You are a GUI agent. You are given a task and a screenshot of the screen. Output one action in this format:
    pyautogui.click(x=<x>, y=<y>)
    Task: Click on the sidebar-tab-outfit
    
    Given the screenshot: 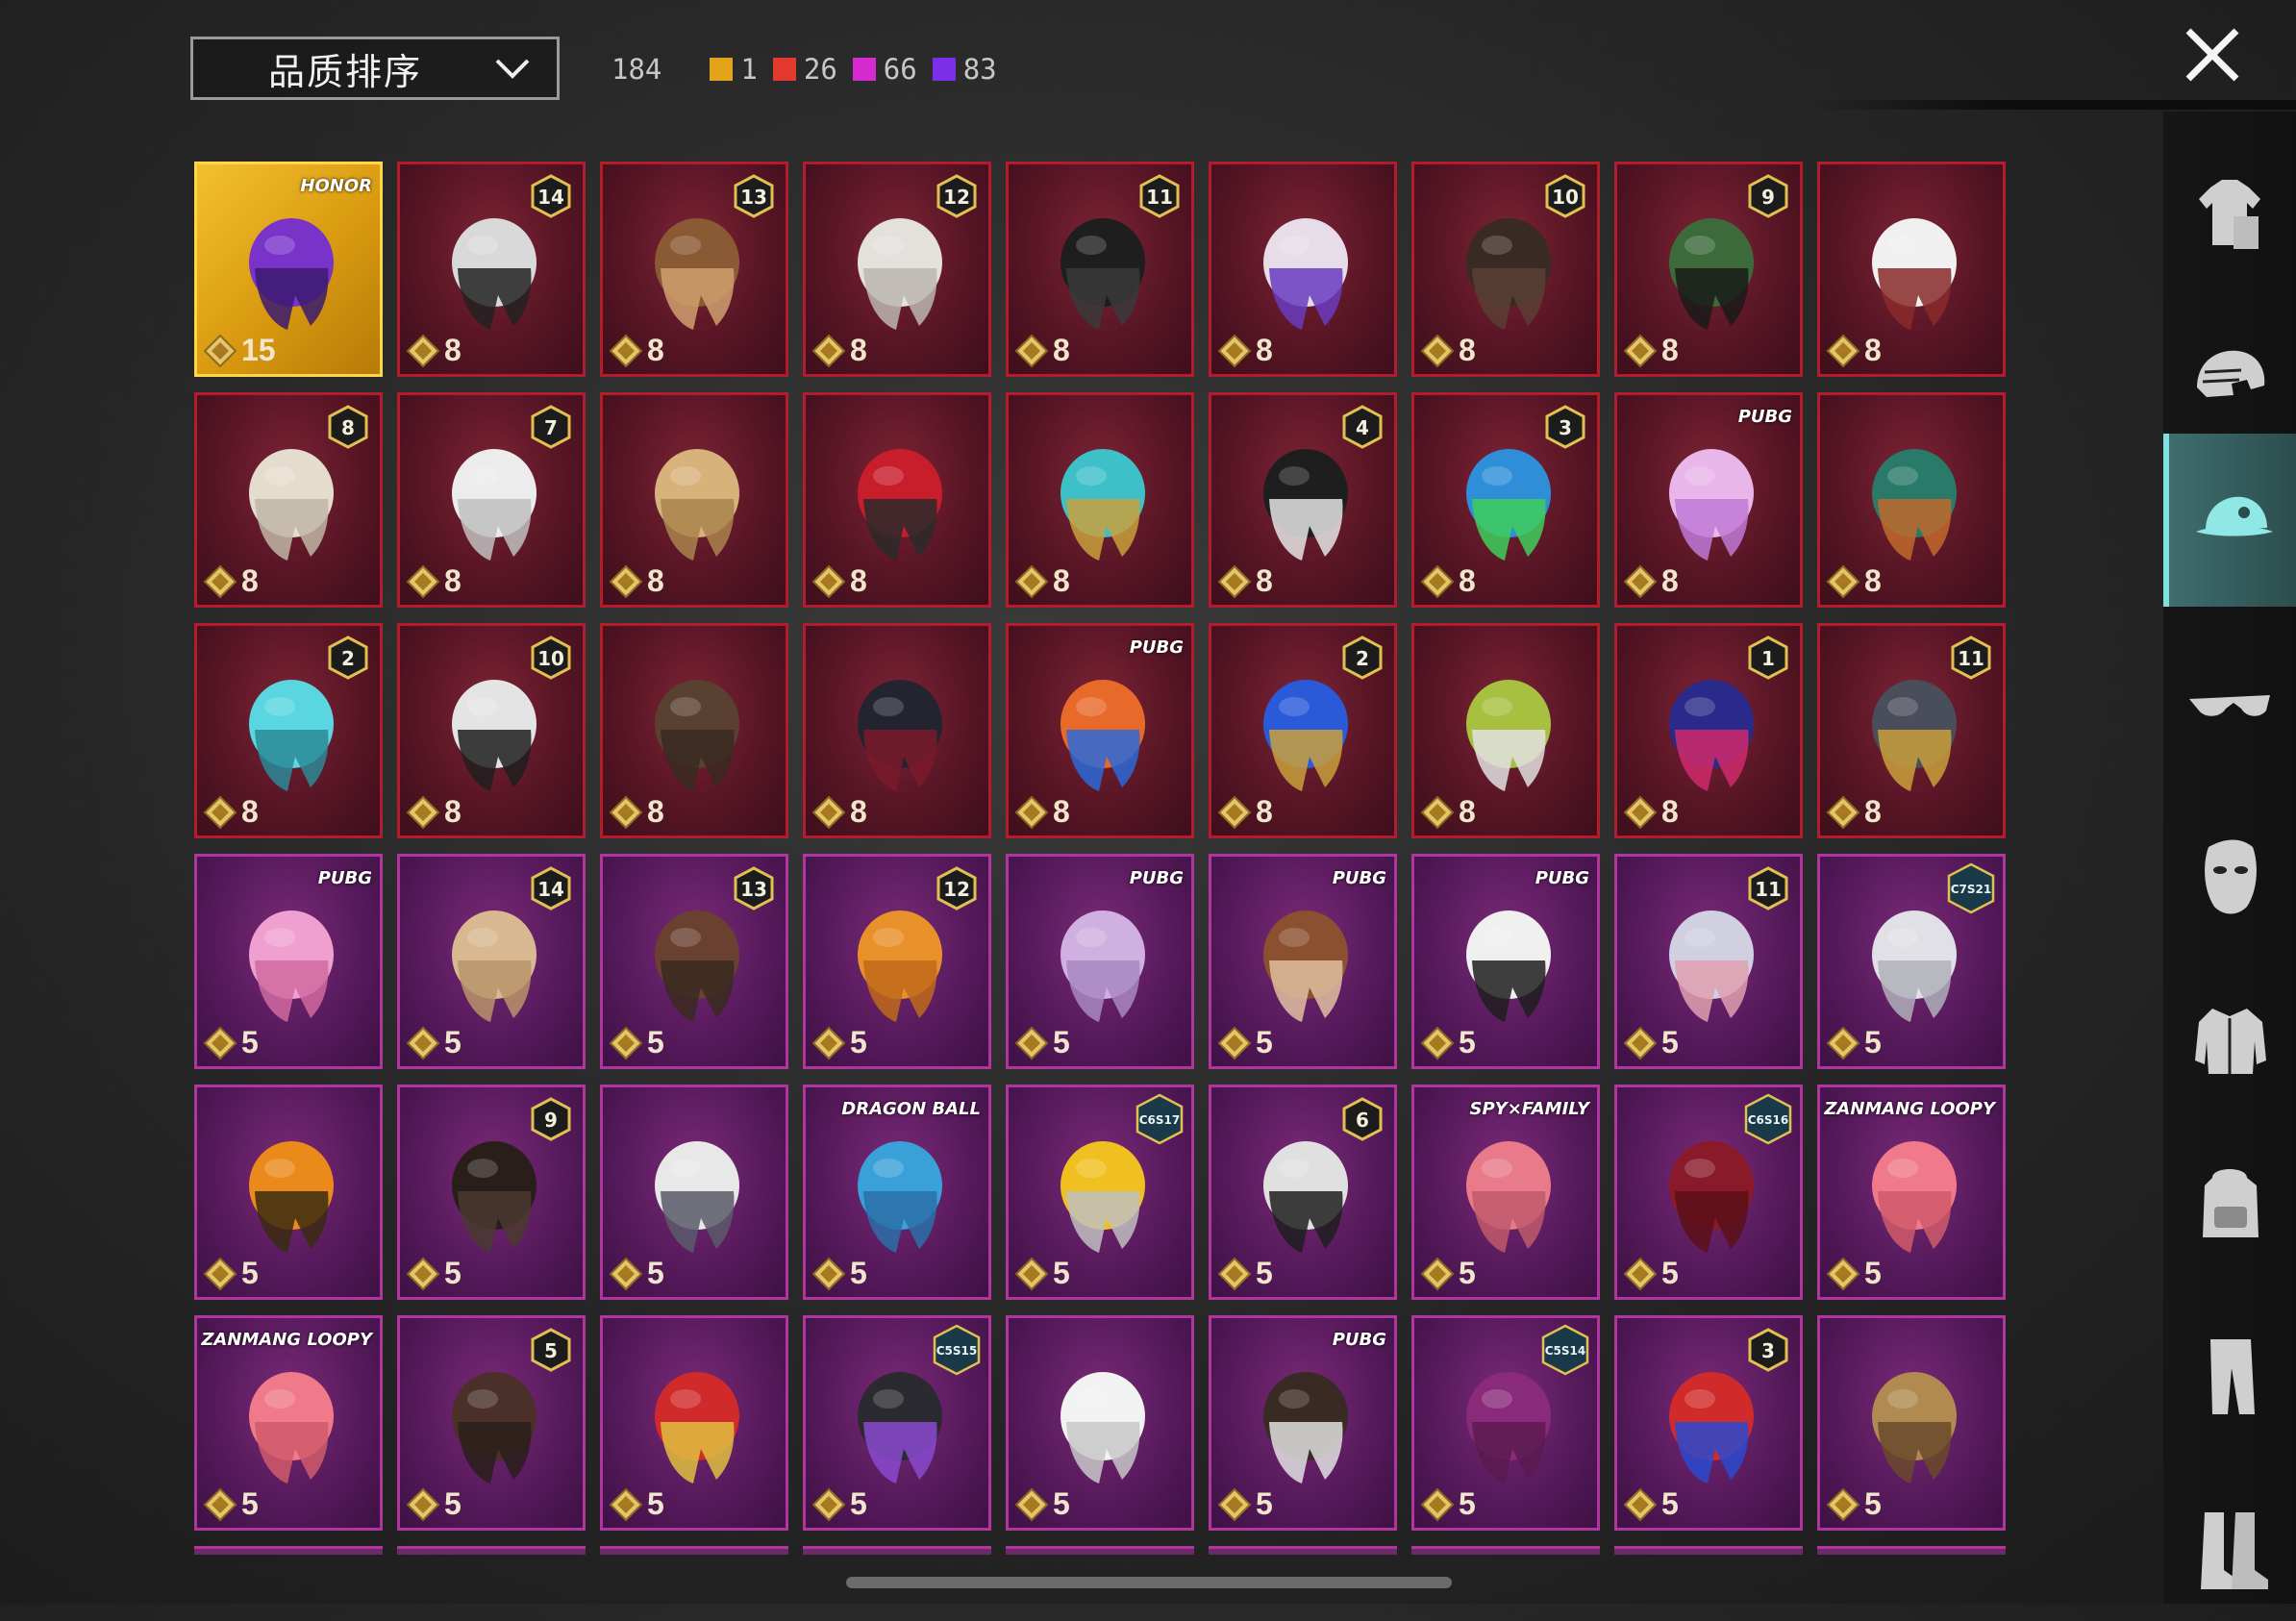 What is the action you would take?
    pyautogui.click(x=2229, y=212)
    